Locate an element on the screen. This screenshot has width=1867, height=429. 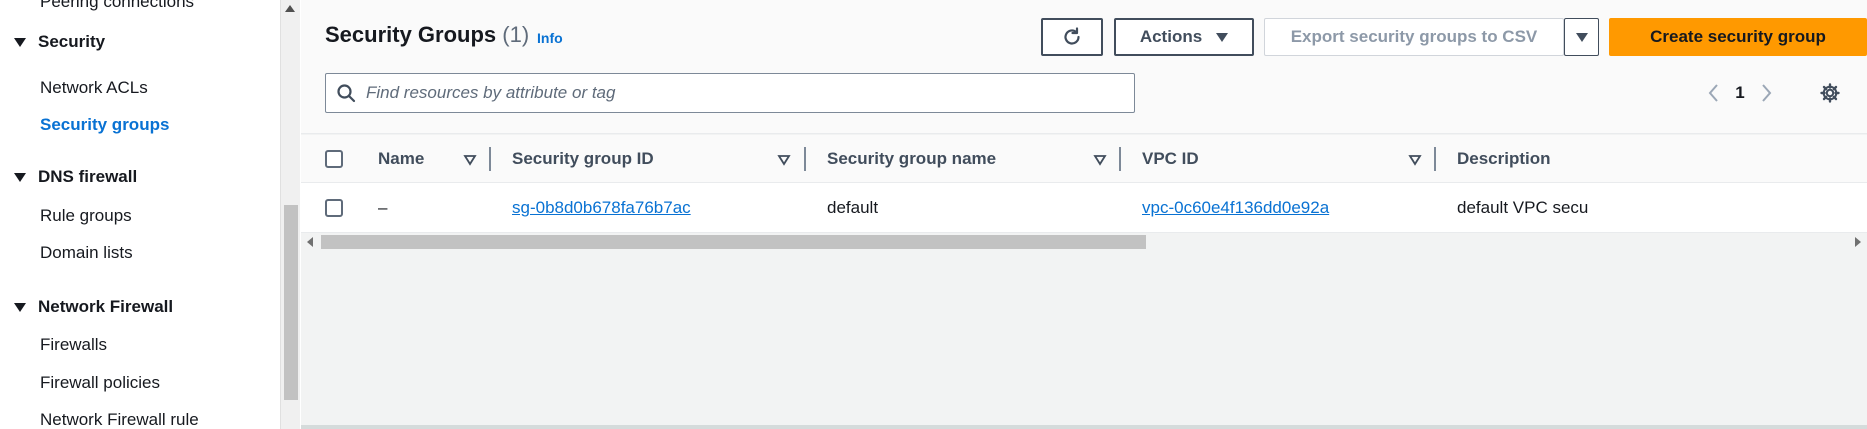
export-dropdown-button is located at coordinates (1581, 37).